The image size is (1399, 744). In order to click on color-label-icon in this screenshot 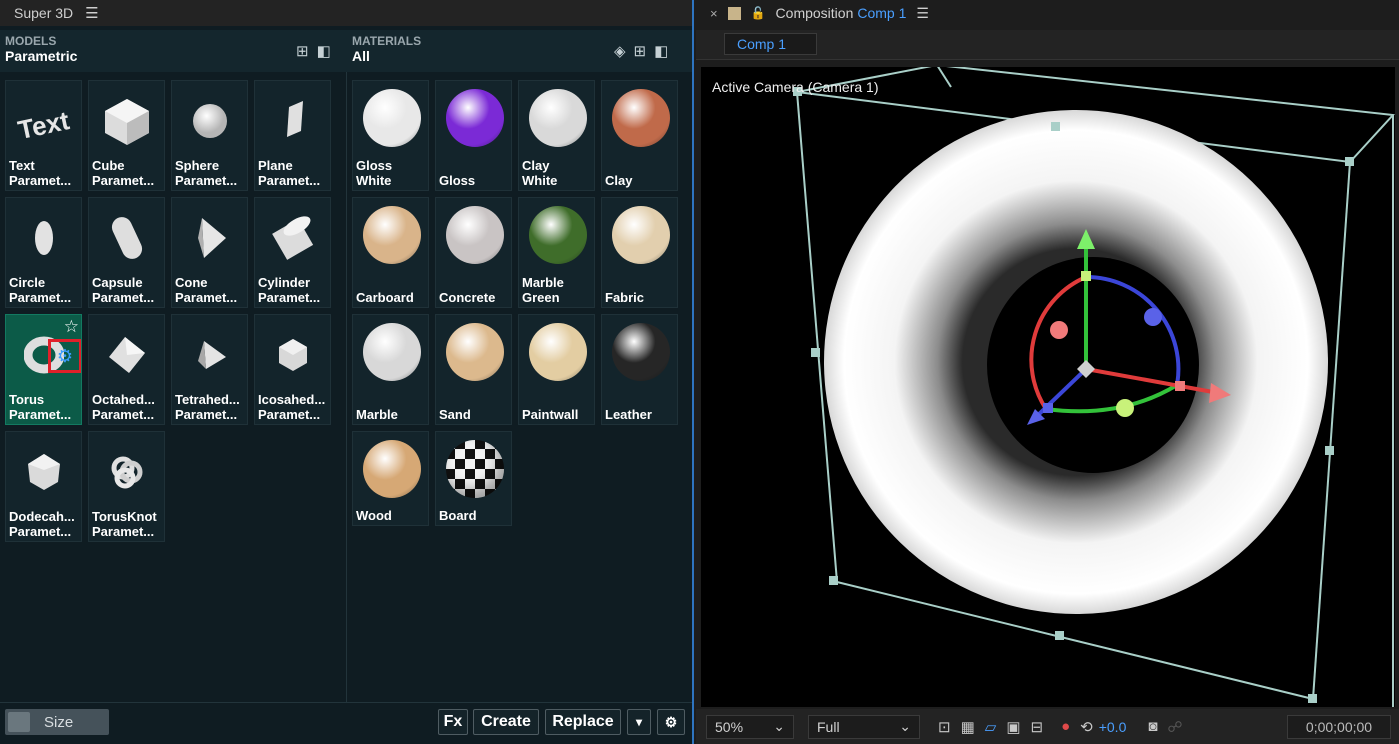, I will do `click(734, 13)`.